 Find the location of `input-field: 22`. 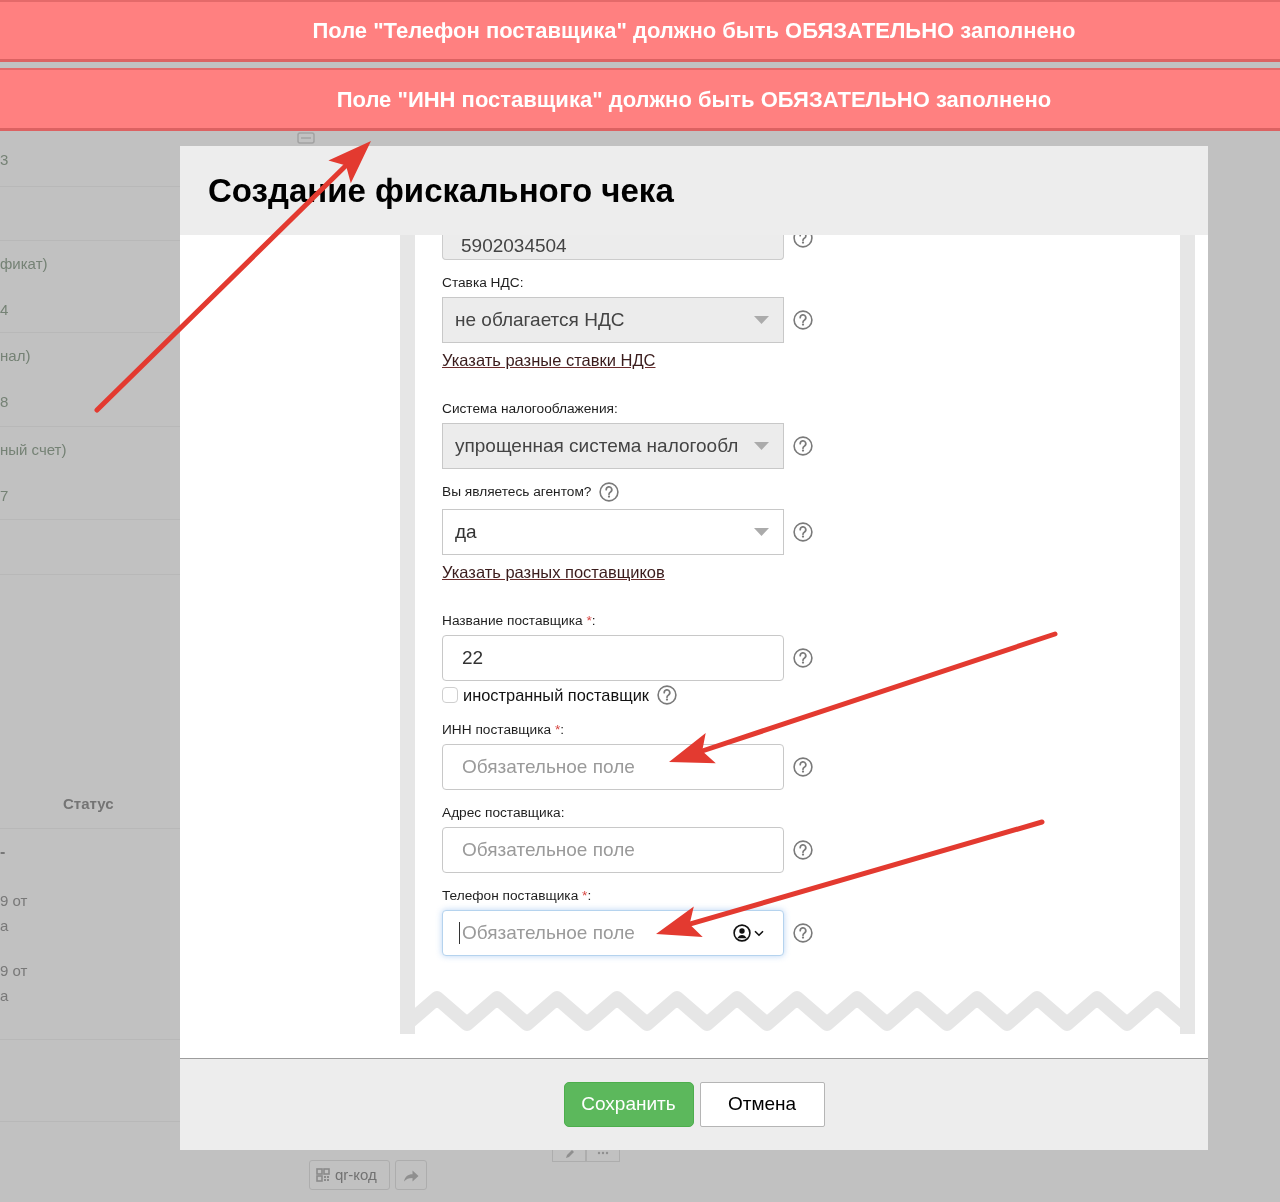

input-field: 22 is located at coordinates (613, 658).